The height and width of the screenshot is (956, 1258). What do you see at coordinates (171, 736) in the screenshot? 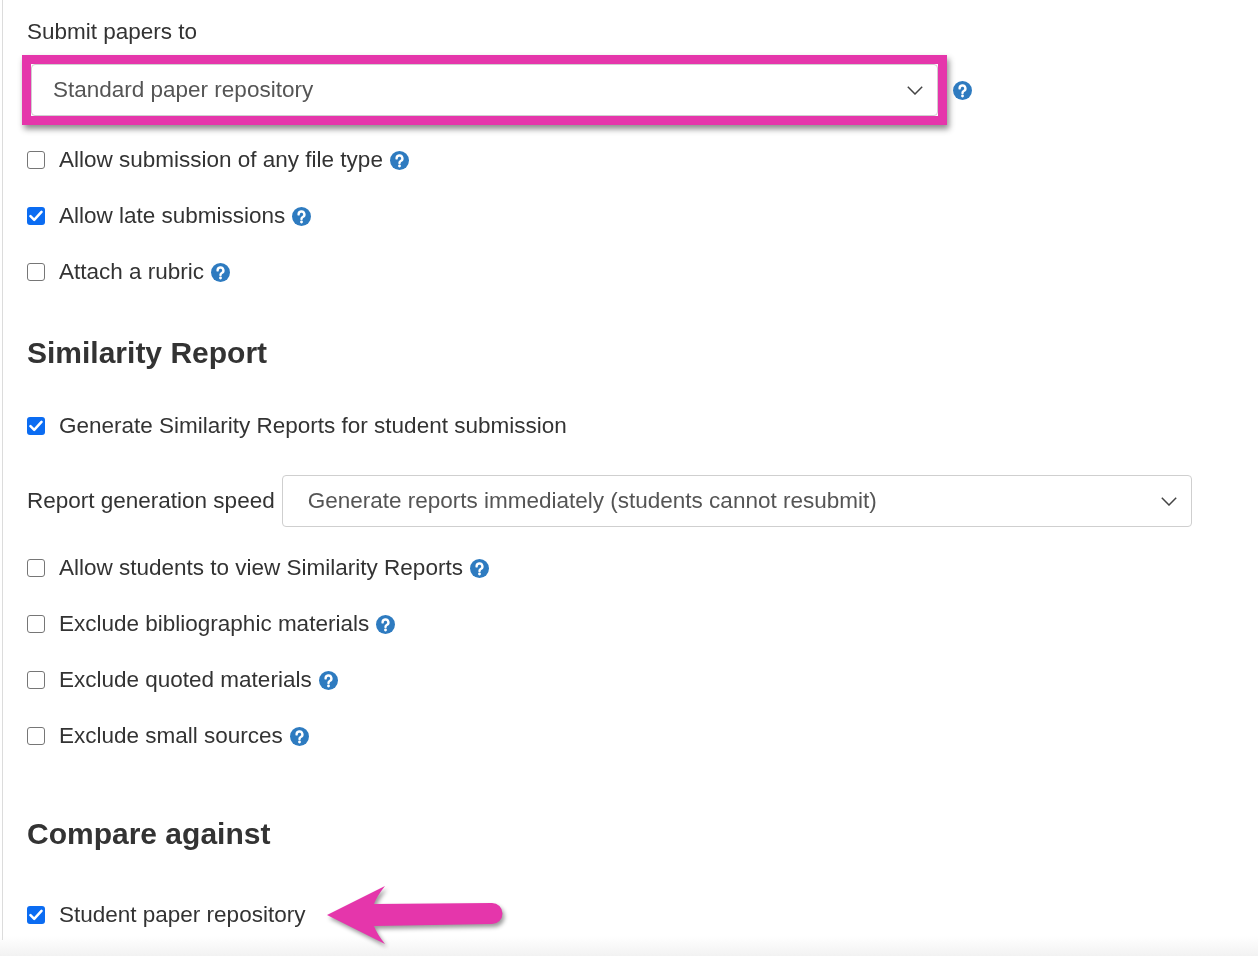
I see `checkbox-label: Exclude small sources` at bounding box center [171, 736].